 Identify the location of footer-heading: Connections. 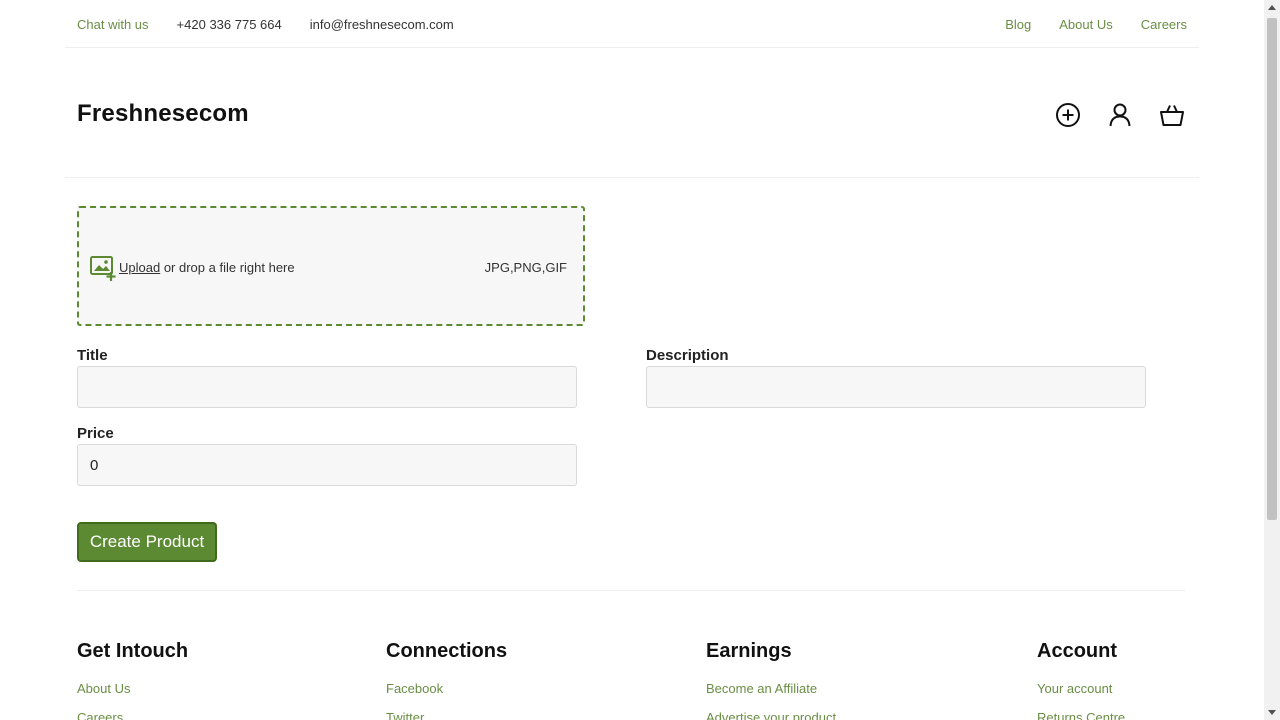
(447, 651).